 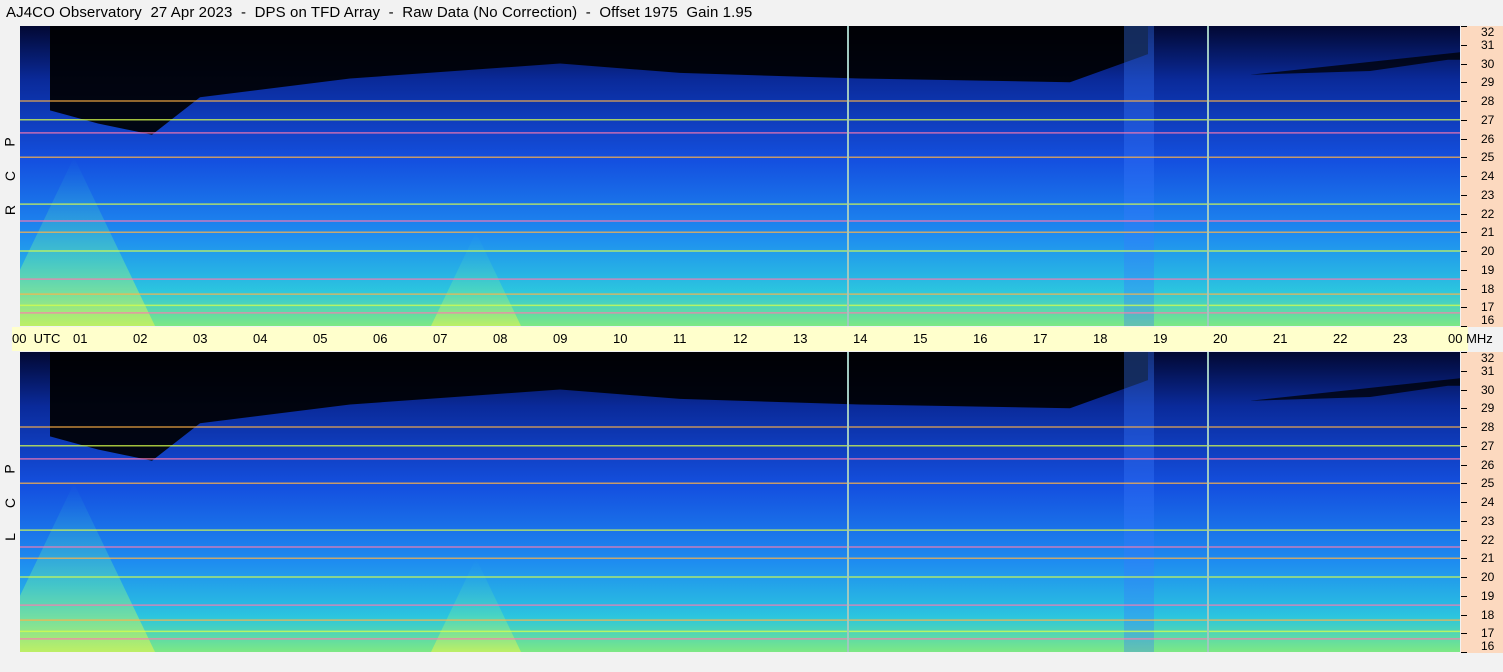 I want to click on utc-tick-label: 16, so click(x=980, y=338).